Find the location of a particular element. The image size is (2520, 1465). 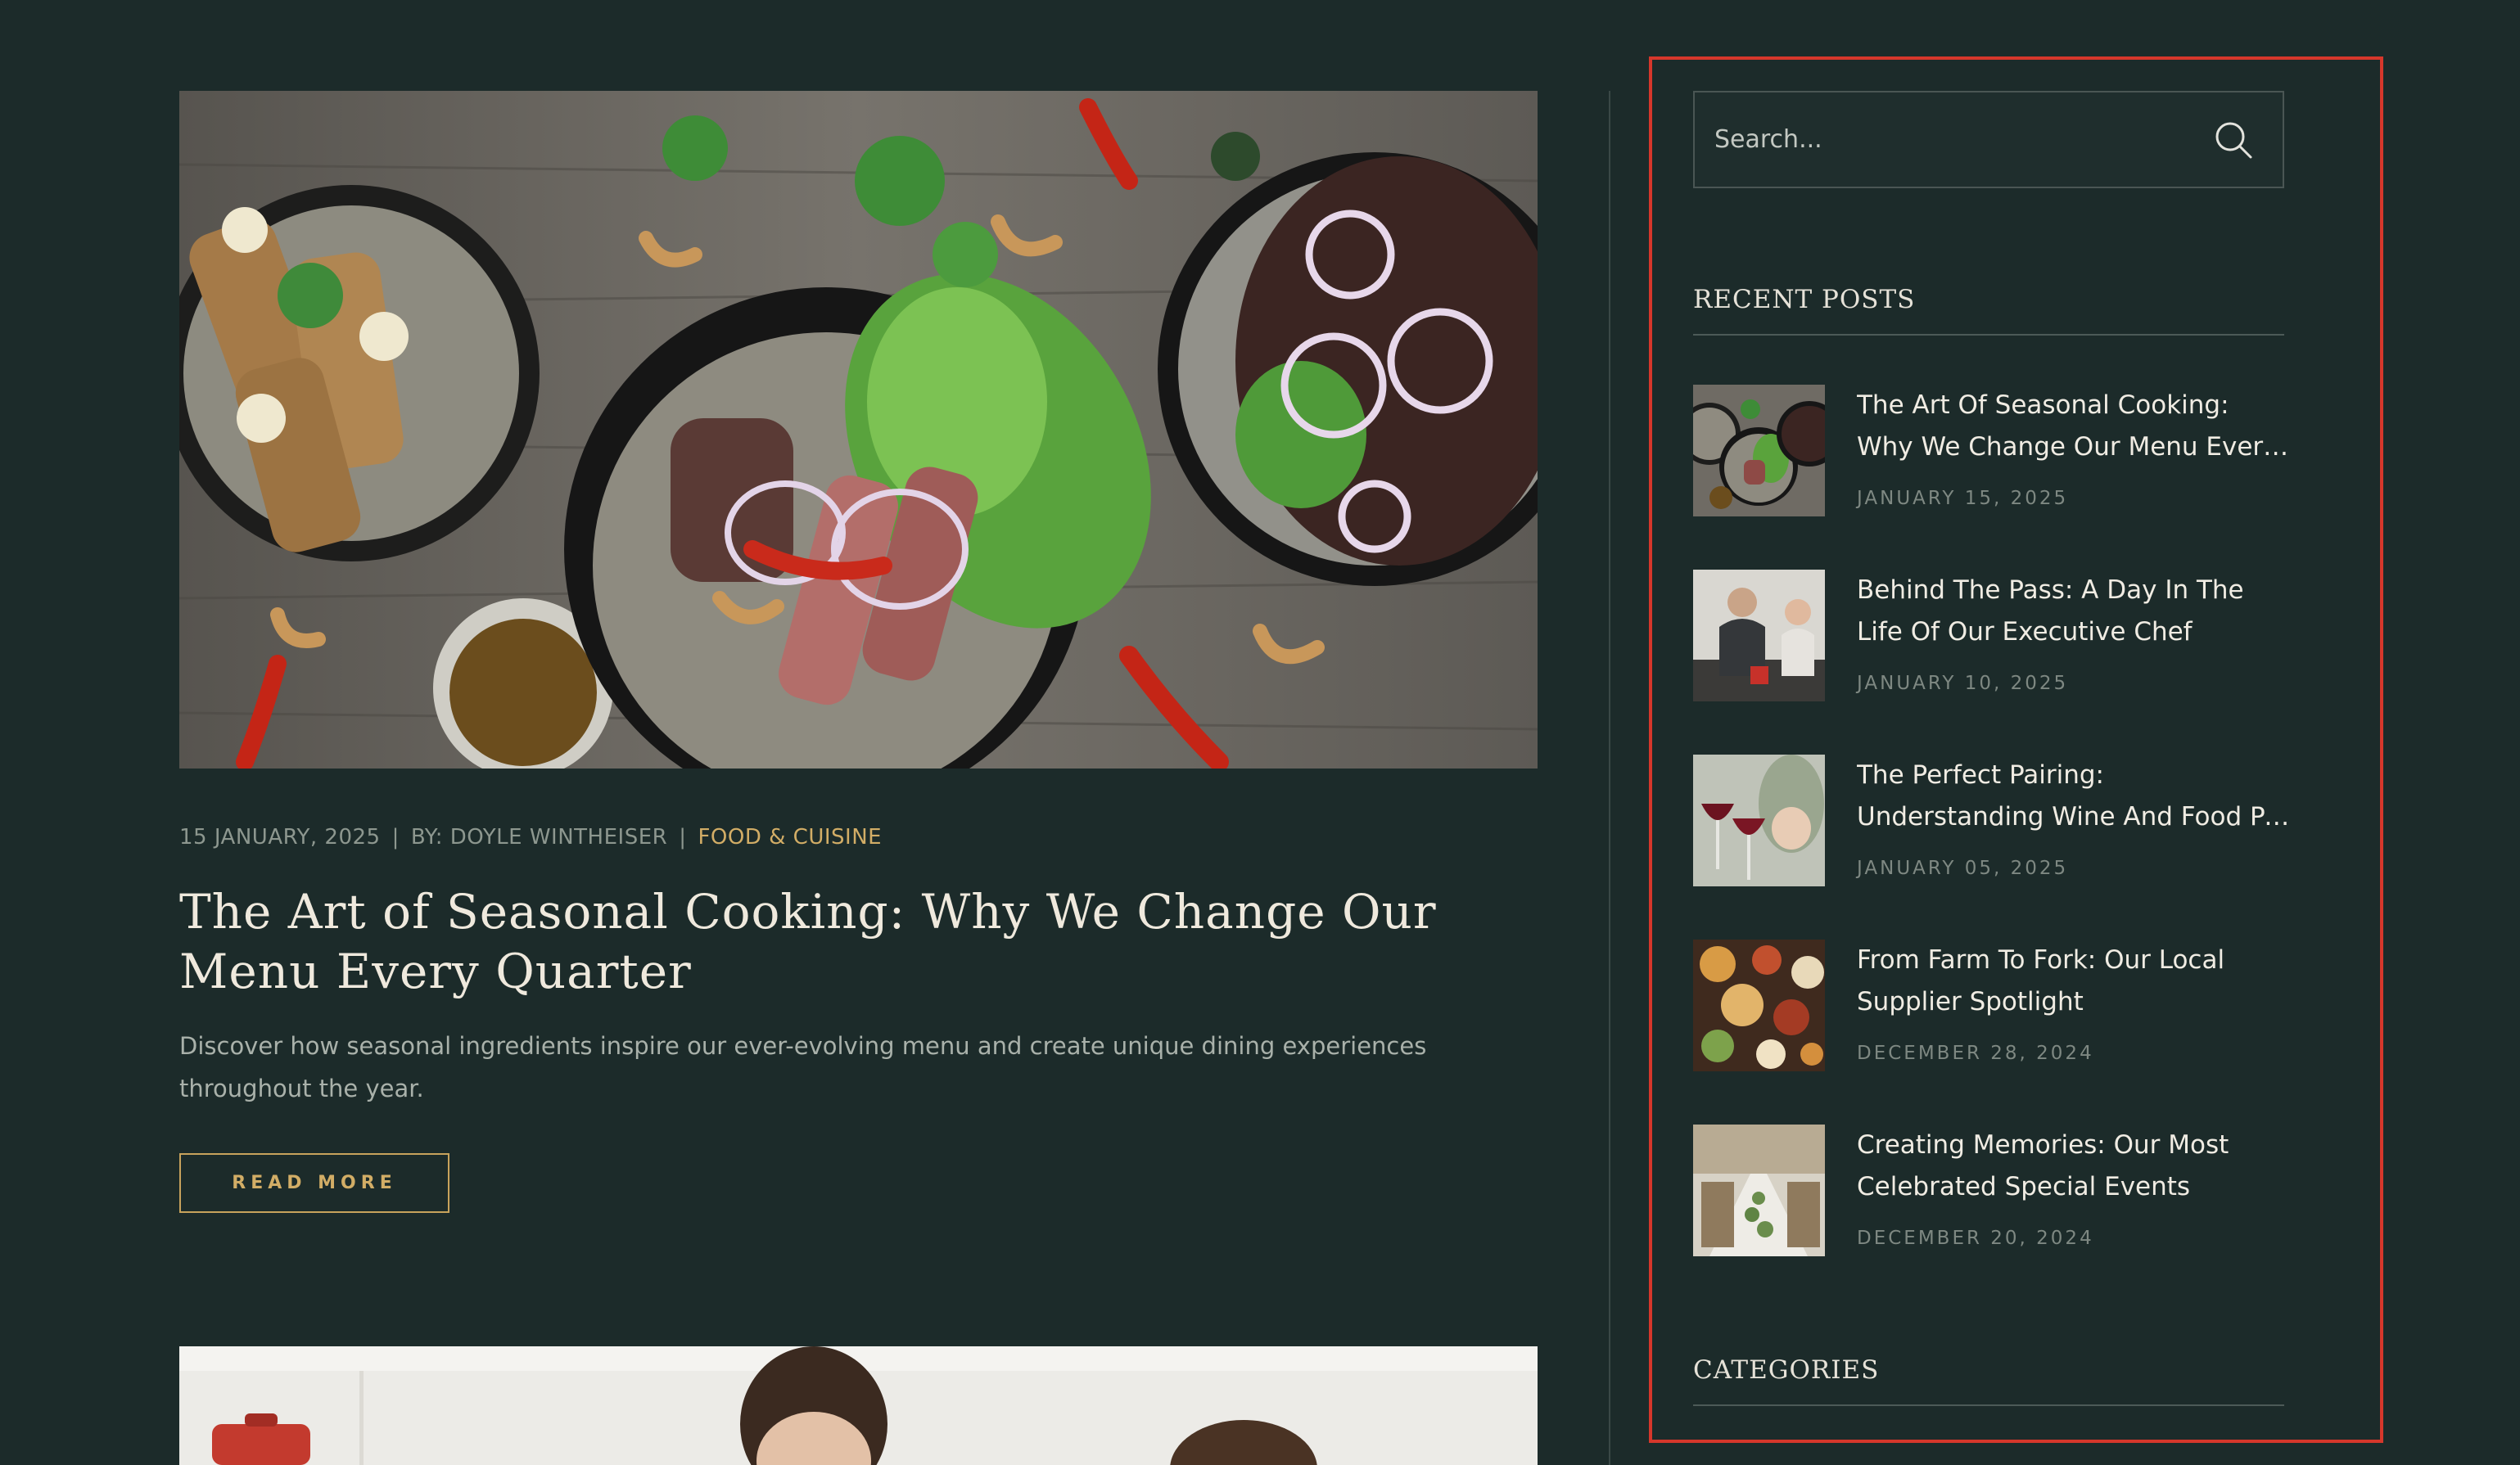

column-divider is located at coordinates (1609, 778).